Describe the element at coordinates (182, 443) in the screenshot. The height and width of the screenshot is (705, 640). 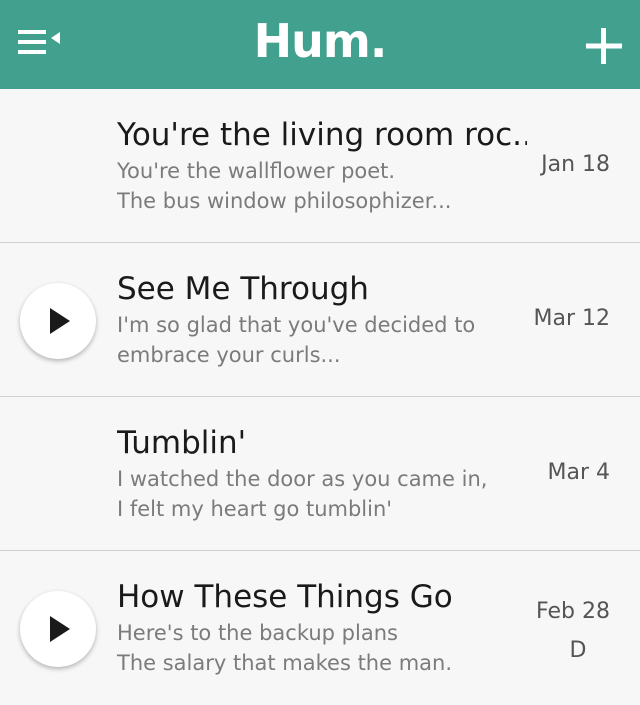
I see `song-title: Tumblin'` at that location.